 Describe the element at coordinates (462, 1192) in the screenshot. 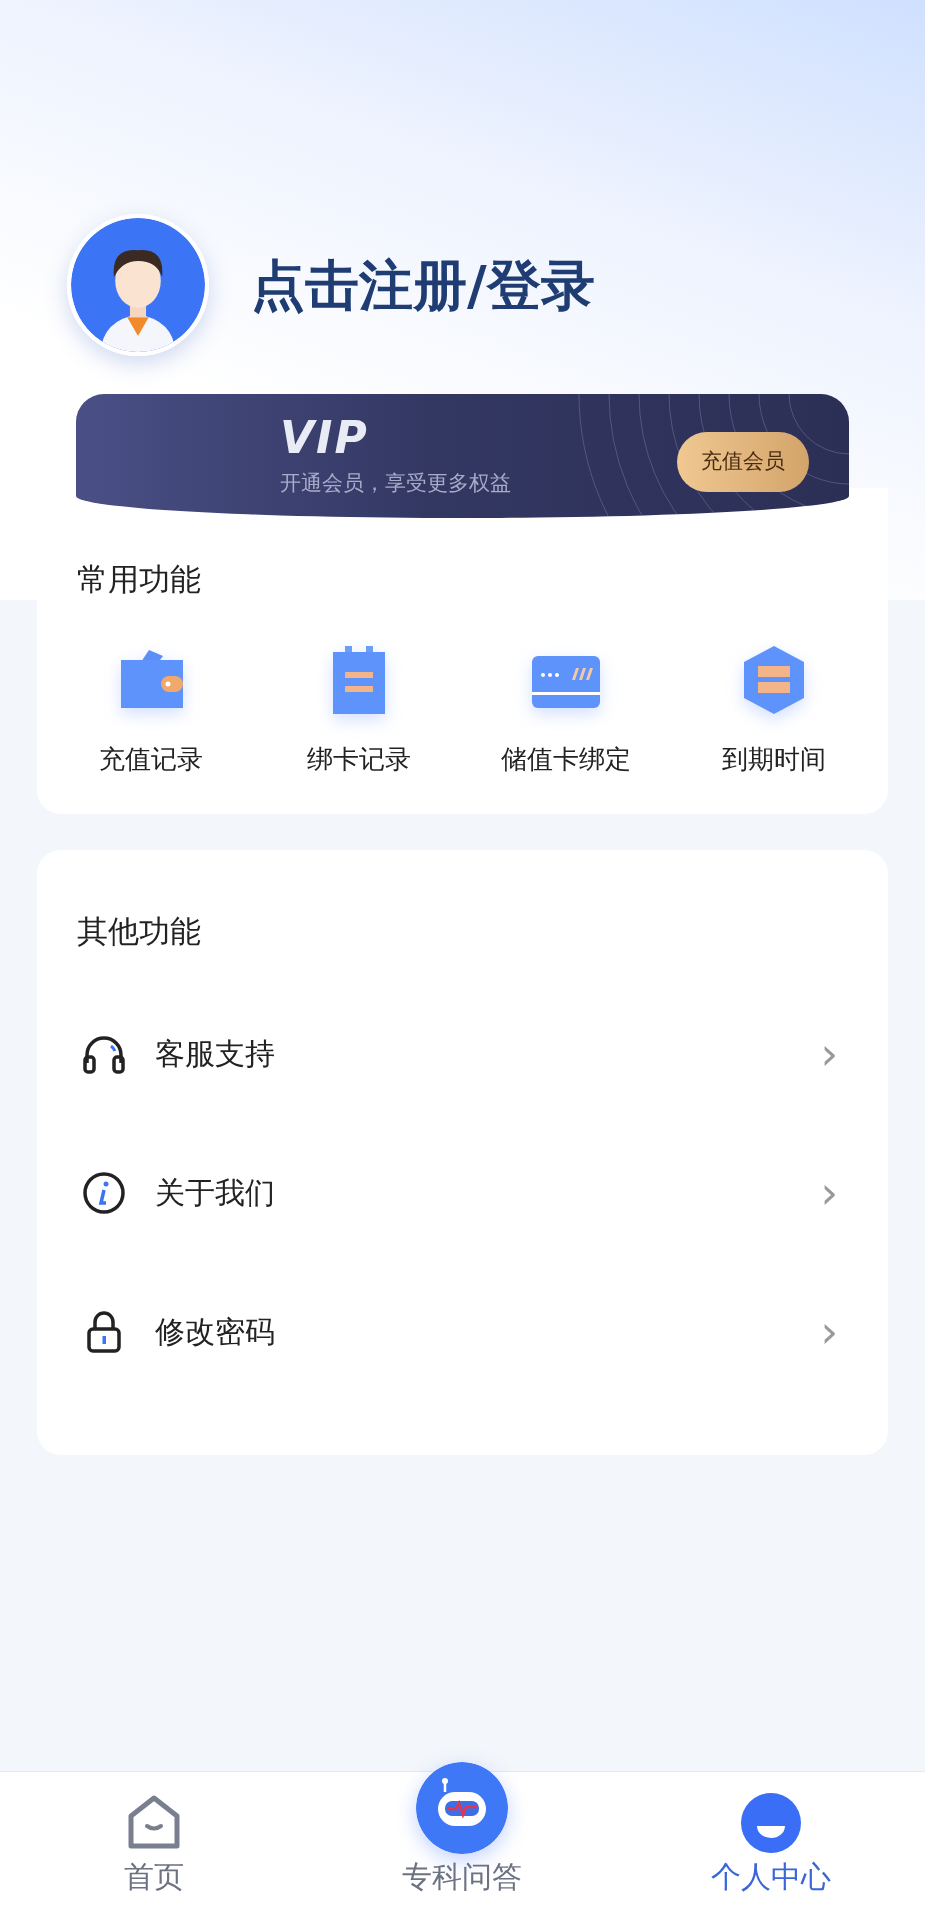

I see `menu-row: 关于我们 ›` at that location.